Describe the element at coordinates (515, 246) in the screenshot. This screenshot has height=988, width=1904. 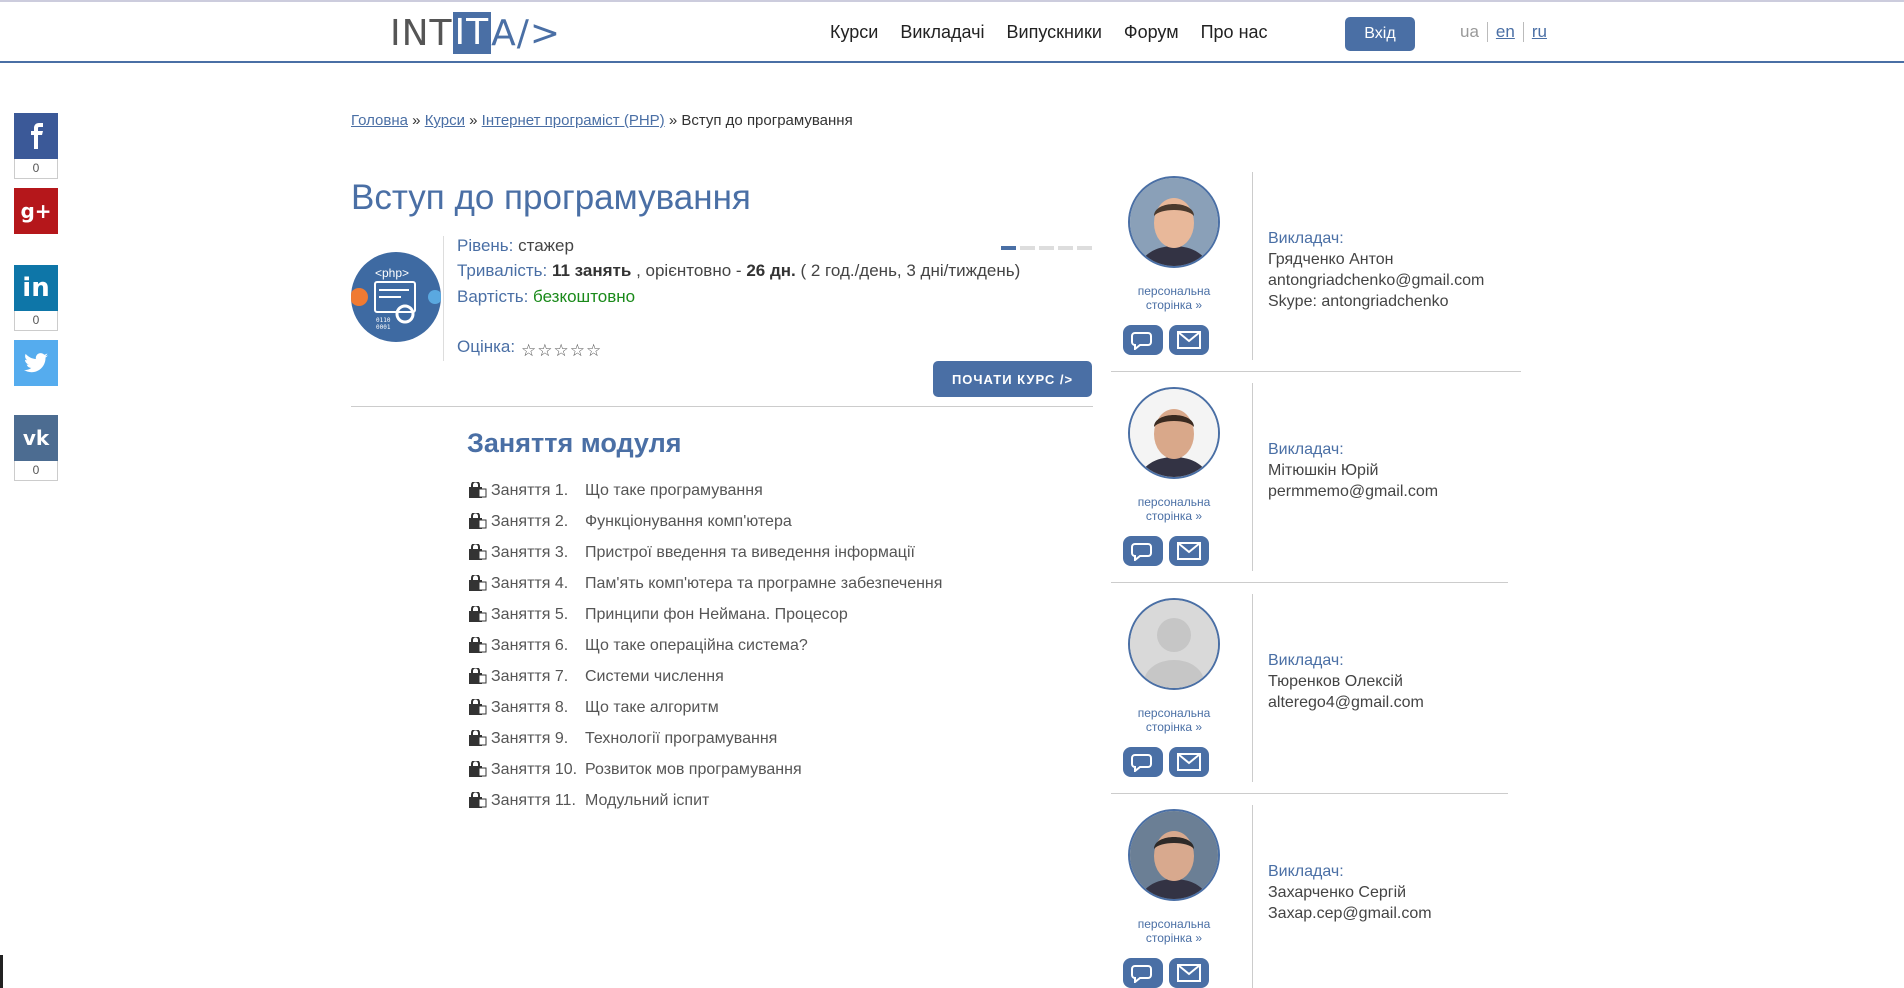
I see `course-level: Рівень: стажер` at that location.